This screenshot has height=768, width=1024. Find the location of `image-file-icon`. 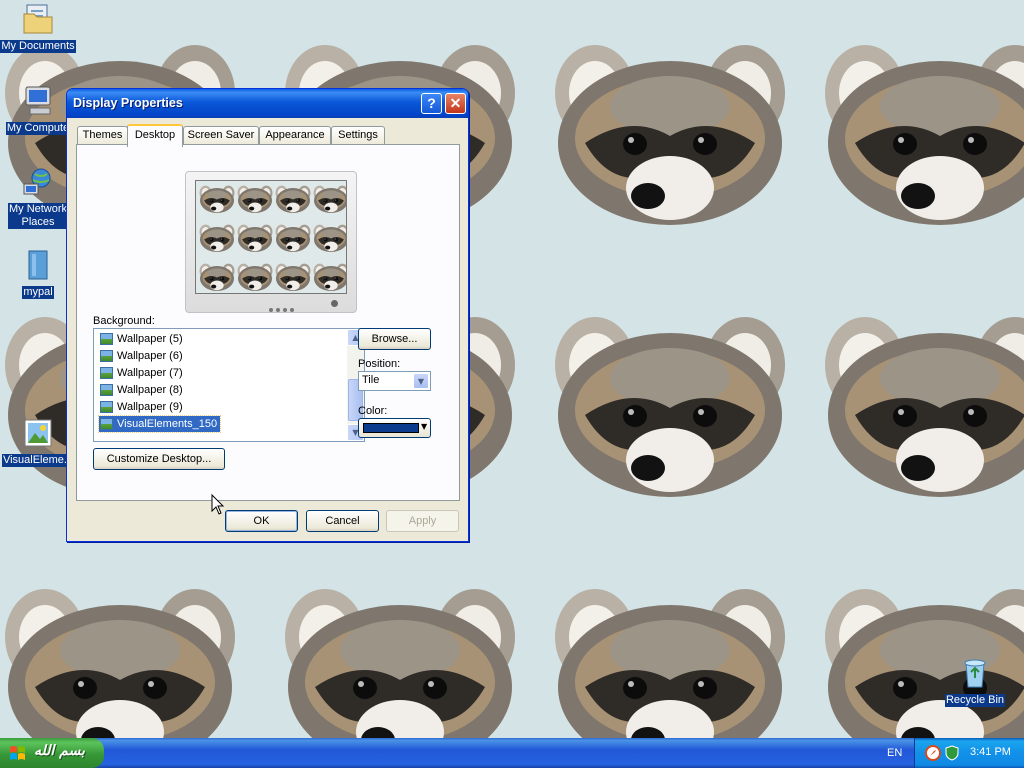

image-file-icon is located at coordinates (38, 433).